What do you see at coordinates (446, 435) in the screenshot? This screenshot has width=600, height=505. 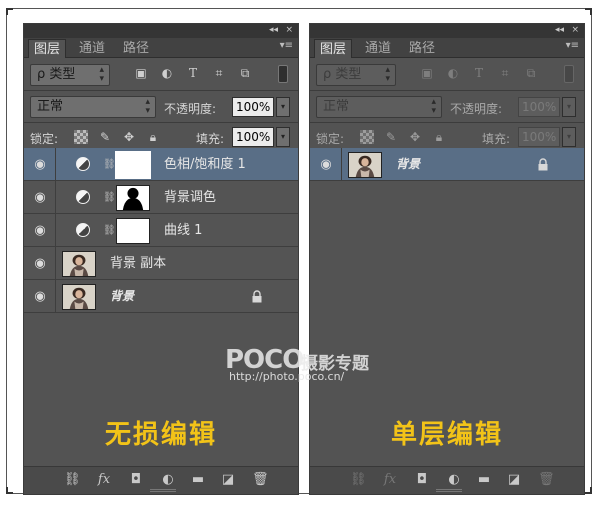 I see `caption-single-layer: 单层编辑` at bounding box center [446, 435].